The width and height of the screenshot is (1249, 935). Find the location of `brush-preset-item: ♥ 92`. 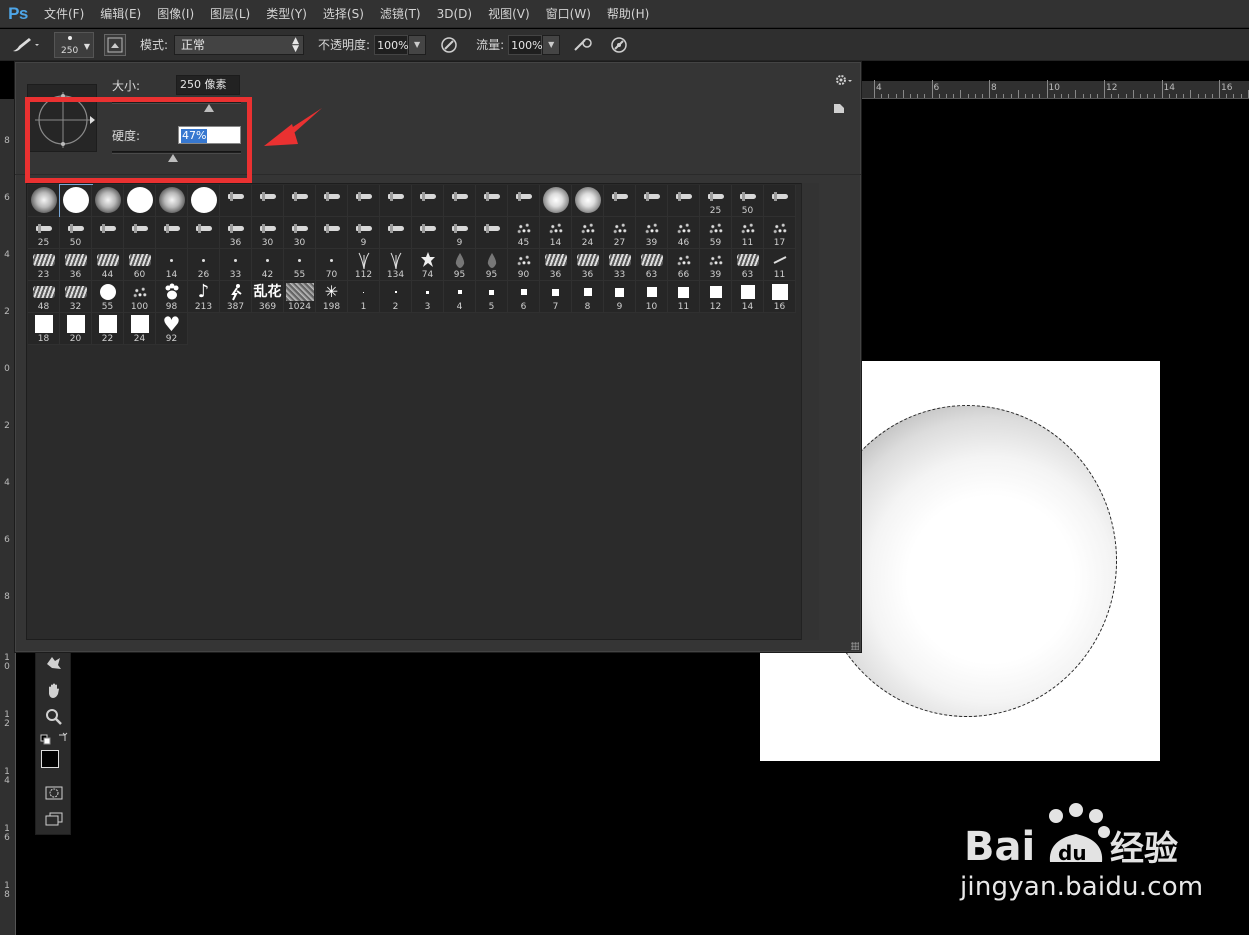

brush-preset-item: ♥ 92 is located at coordinates (172, 329).